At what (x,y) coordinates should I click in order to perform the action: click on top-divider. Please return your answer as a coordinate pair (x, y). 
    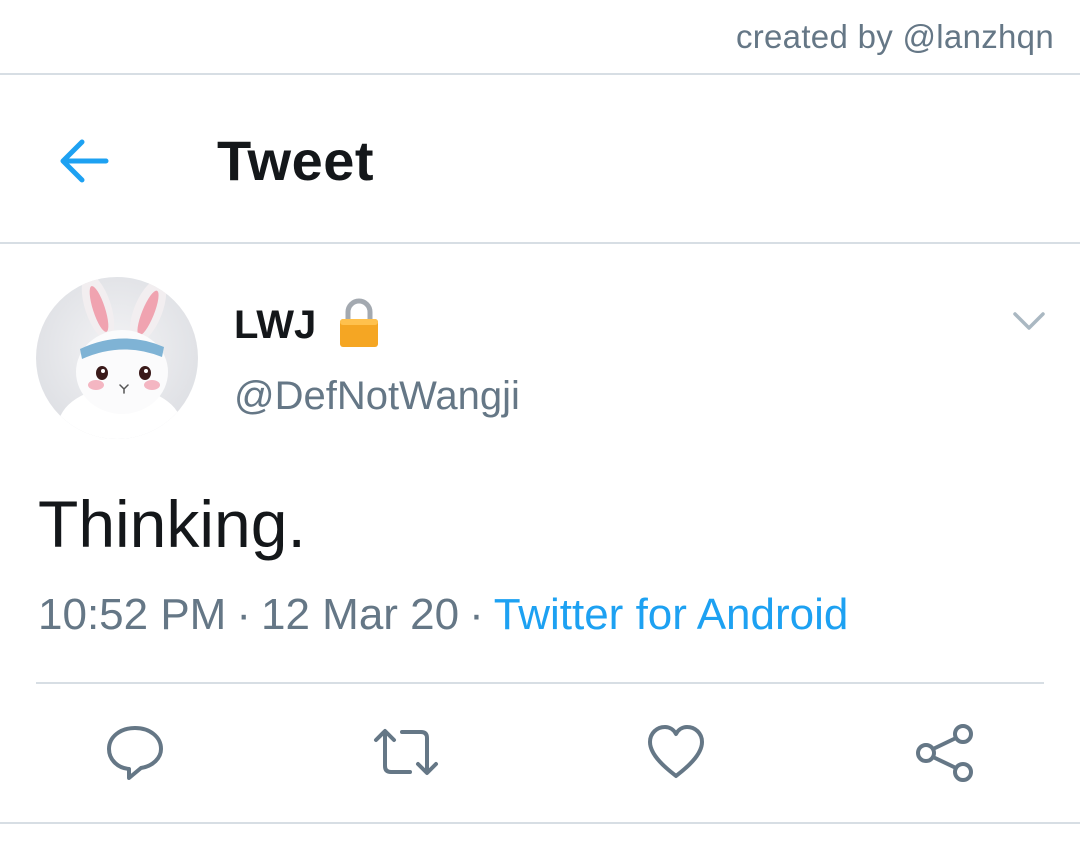
    Looking at the image, I should click on (540, 74).